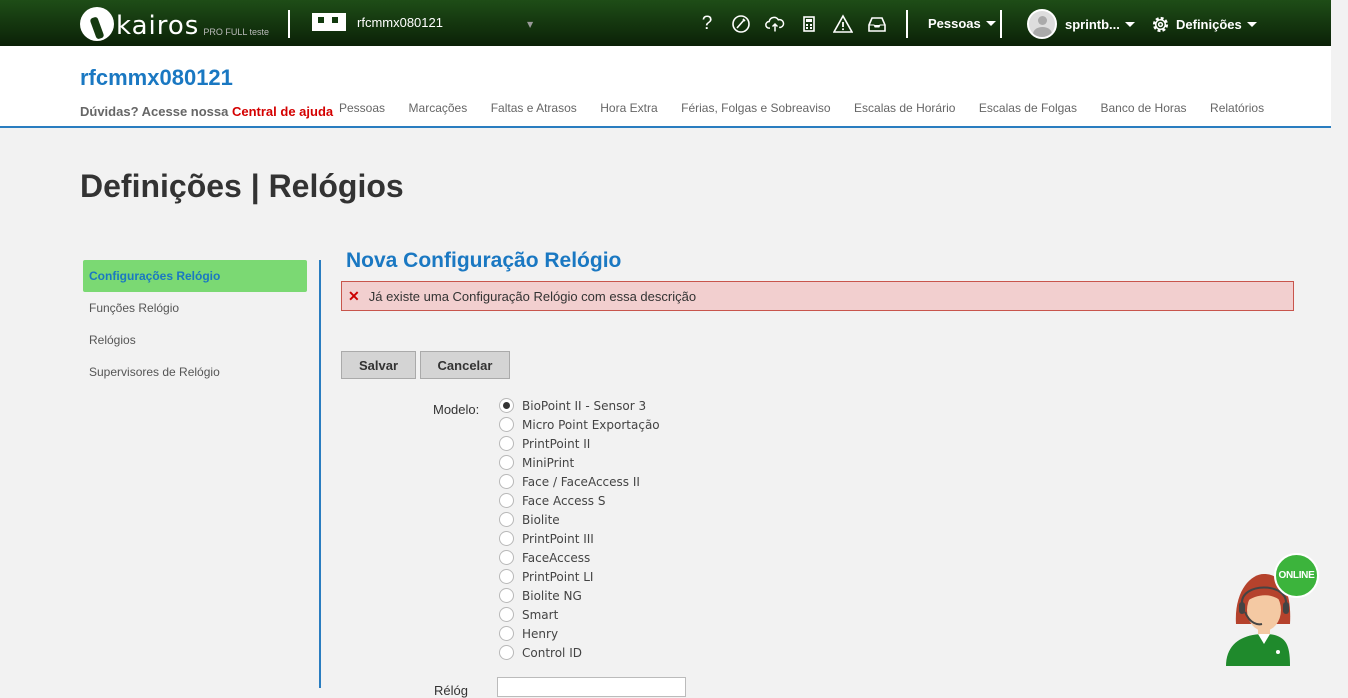 The image size is (1348, 698). Describe the element at coordinates (362, 108) in the screenshot. I see `nav-item-pessoas: Pessoas` at that location.